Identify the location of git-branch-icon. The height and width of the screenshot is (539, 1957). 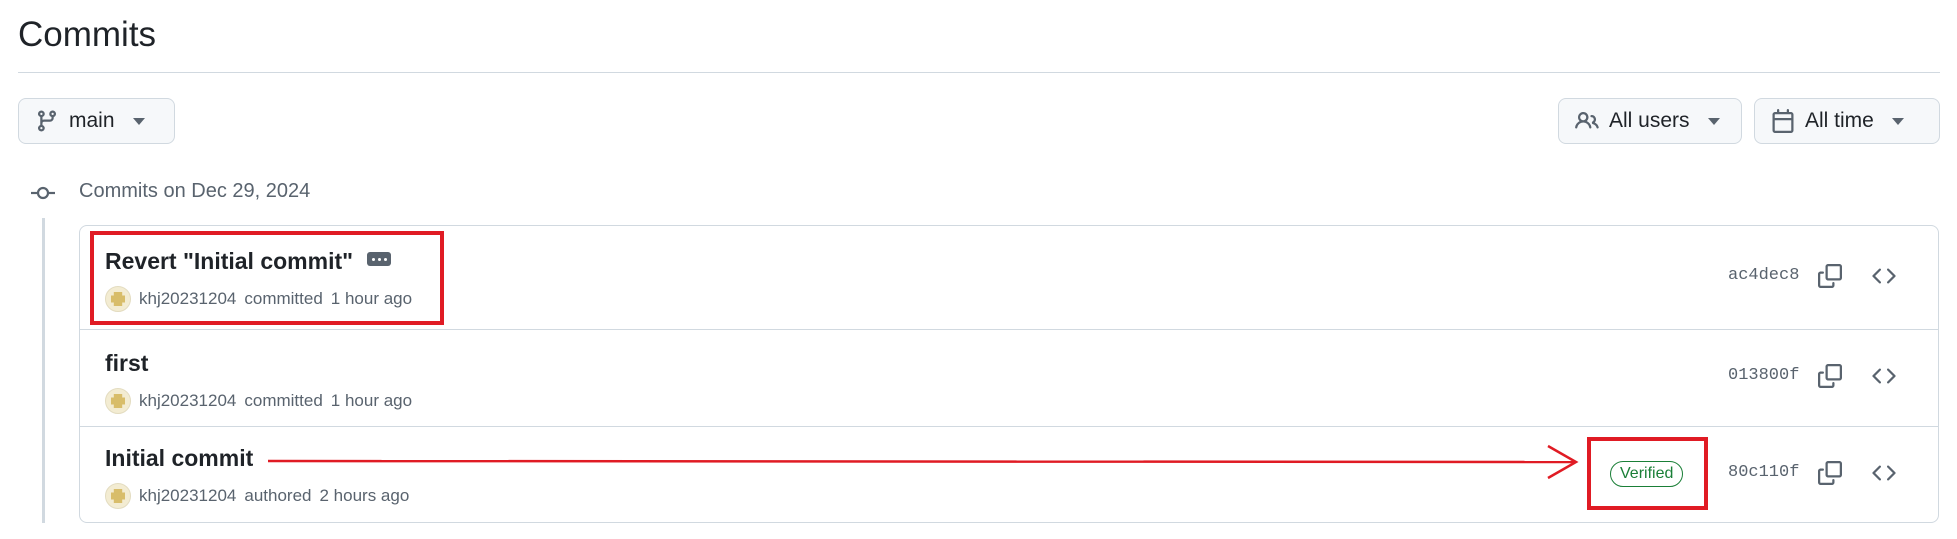
(47, 121).